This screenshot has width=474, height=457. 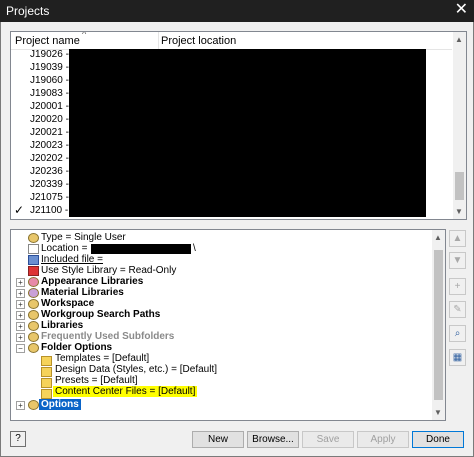 I want to click on column-header-project-name: Project name, so click(x=47, y=41).